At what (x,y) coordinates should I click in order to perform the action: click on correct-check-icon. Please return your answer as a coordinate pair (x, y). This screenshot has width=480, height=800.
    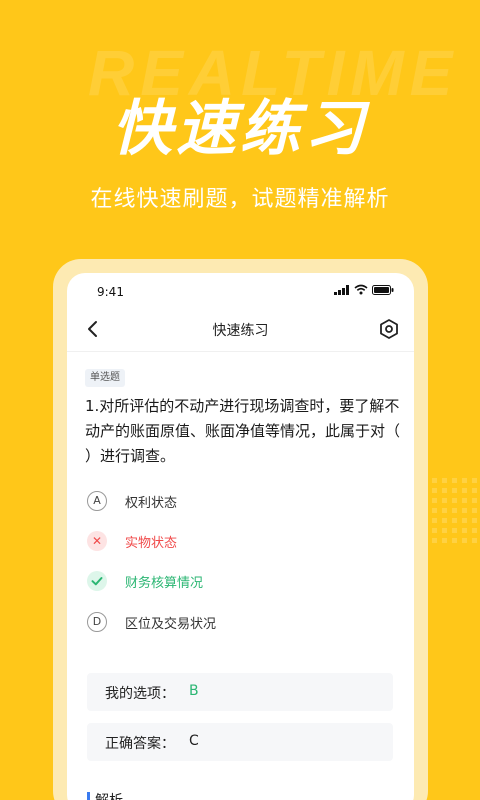
    Looking at the image, I should click on (97, 581).